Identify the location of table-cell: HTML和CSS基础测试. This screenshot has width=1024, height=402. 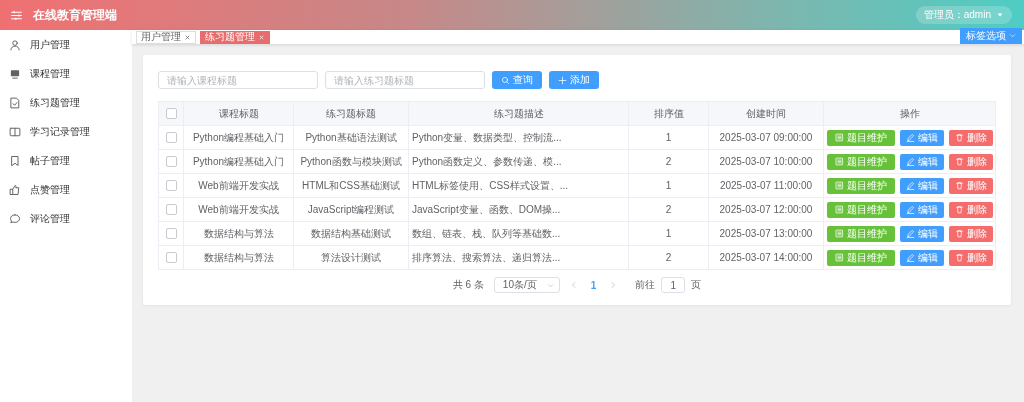
(351, 185).